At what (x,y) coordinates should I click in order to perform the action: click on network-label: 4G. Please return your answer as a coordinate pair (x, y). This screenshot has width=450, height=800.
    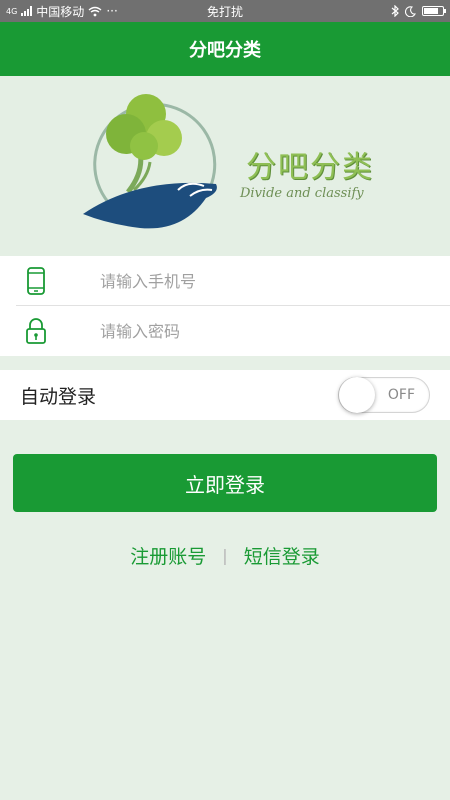
    Looking at the image, I should click on (12, 11).